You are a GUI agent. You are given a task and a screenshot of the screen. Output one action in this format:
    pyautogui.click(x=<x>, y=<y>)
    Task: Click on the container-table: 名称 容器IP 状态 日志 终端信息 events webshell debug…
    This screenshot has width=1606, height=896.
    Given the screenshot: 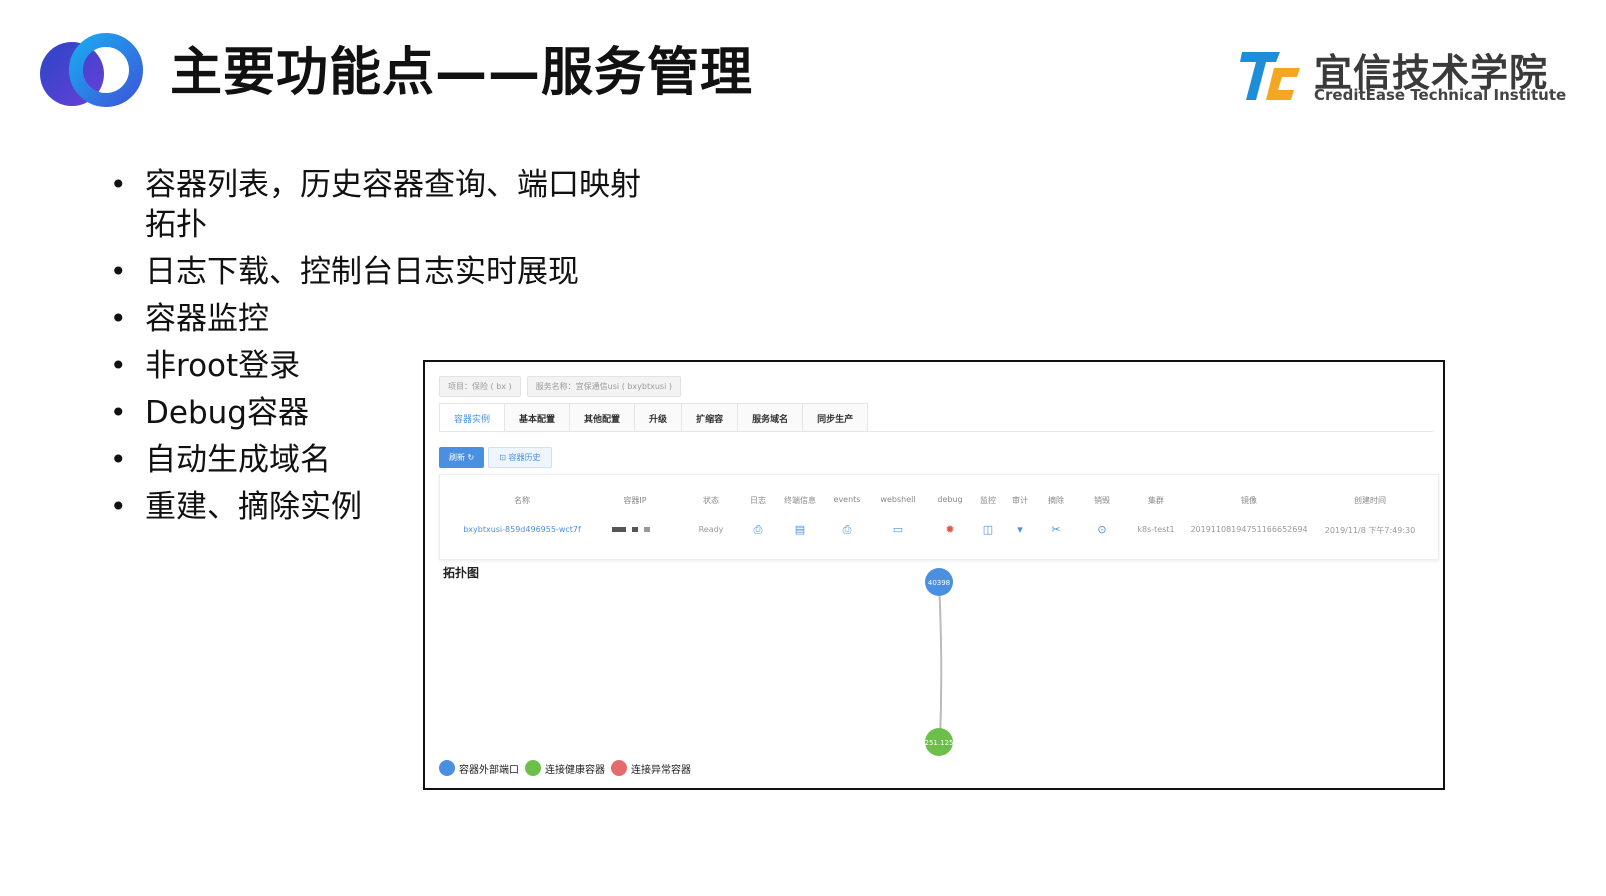 What is the action you would take?
    pyautogui.click(x=939, y=517)
    